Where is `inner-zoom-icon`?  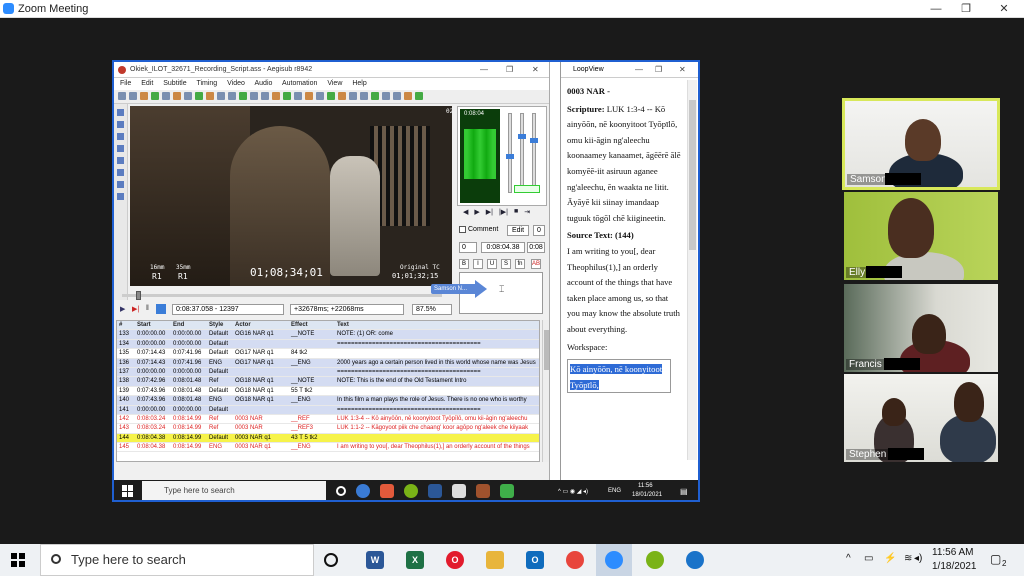
inner-zoom-icon is located at coordinates (363, 491).